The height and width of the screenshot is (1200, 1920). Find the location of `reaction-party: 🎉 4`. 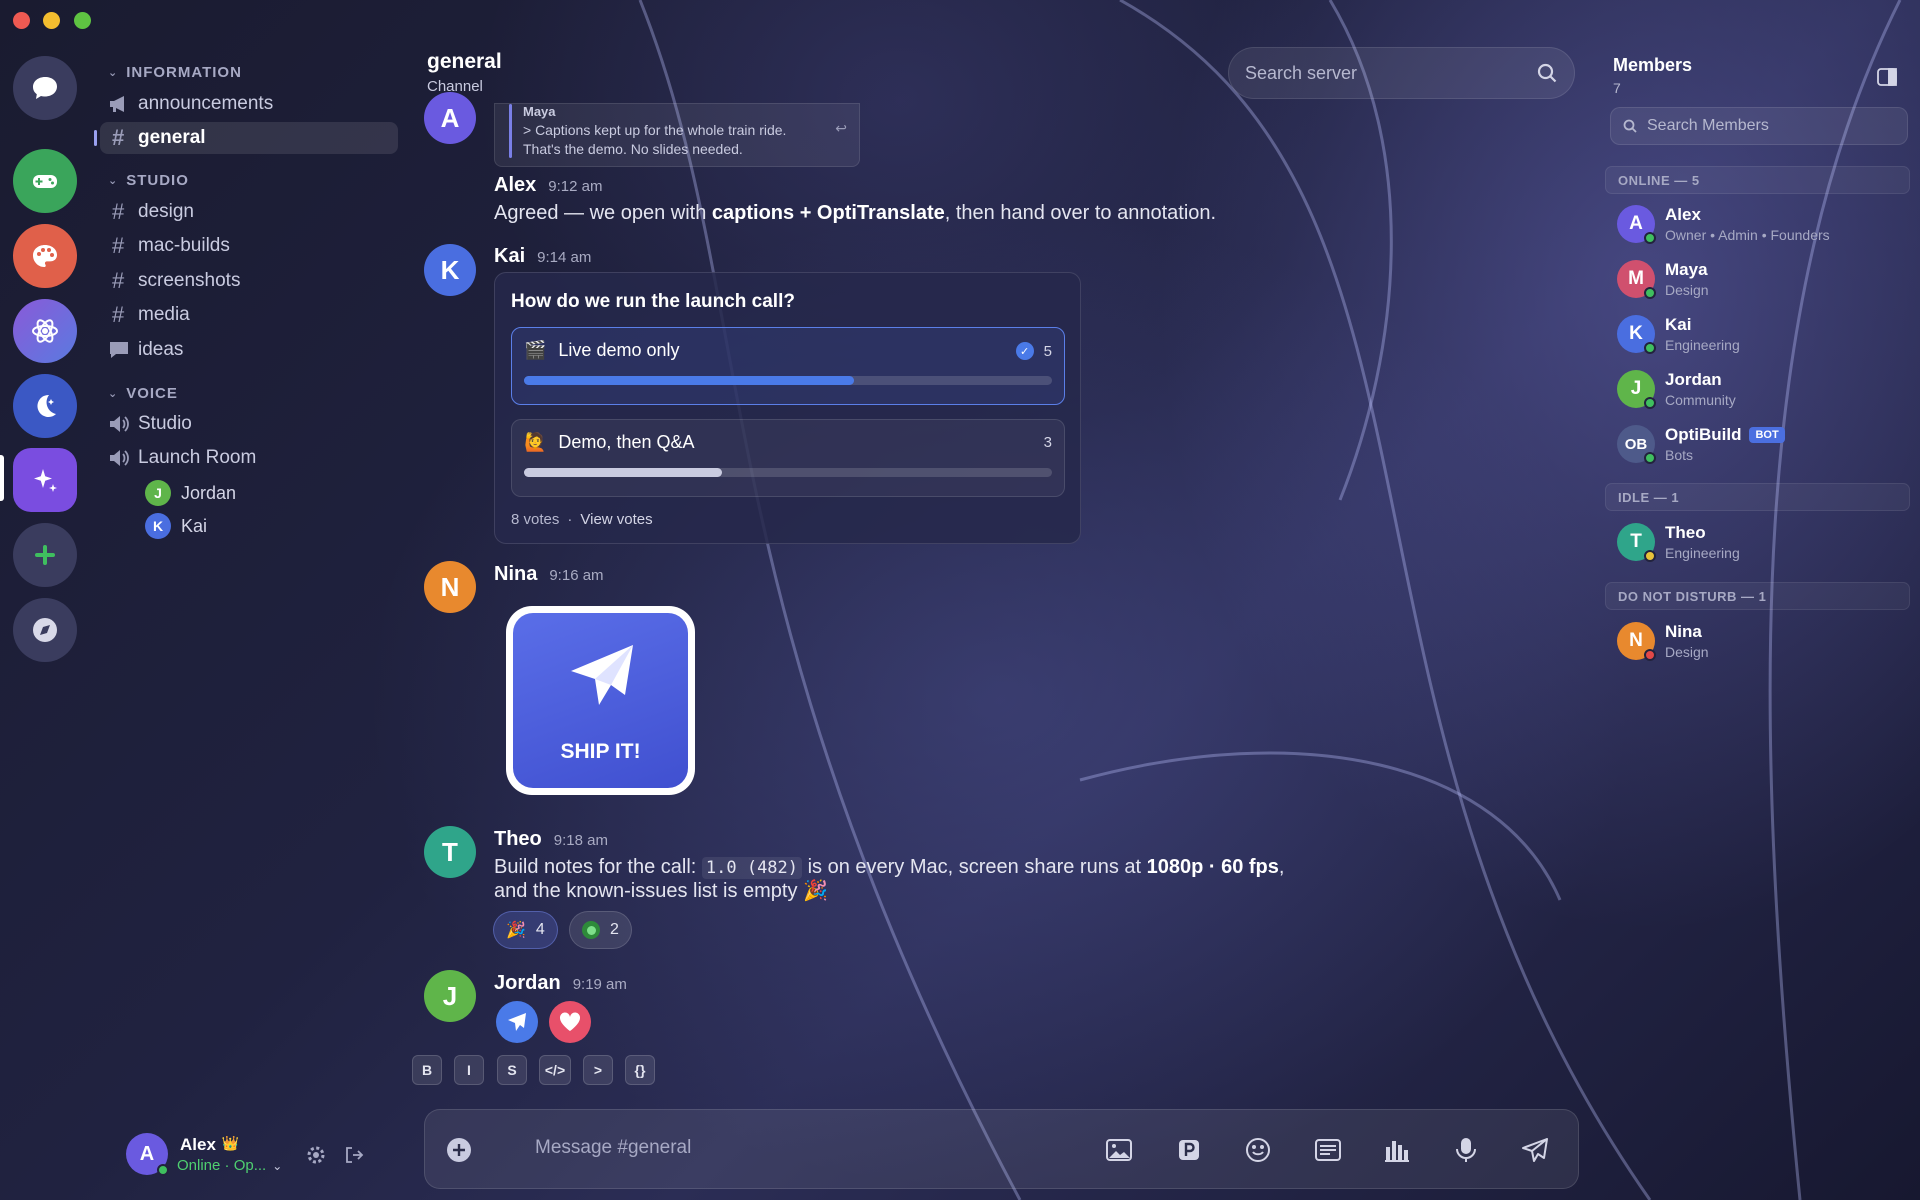

reaction-party: 🎉 4 is located at coordinates (525, 930).